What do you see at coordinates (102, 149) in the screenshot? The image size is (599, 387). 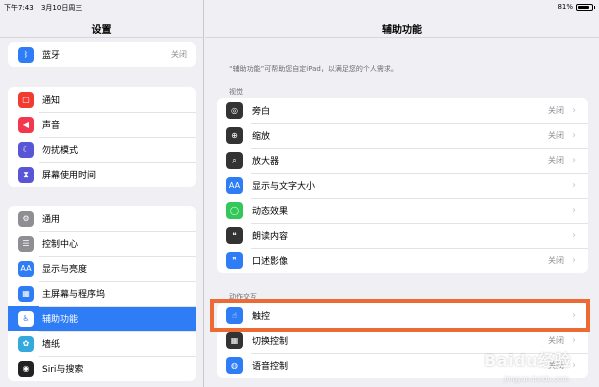 I see `sidebar-item-do-not-disturb: ☾ 勿扰模式` at bounding box center [102, 149].